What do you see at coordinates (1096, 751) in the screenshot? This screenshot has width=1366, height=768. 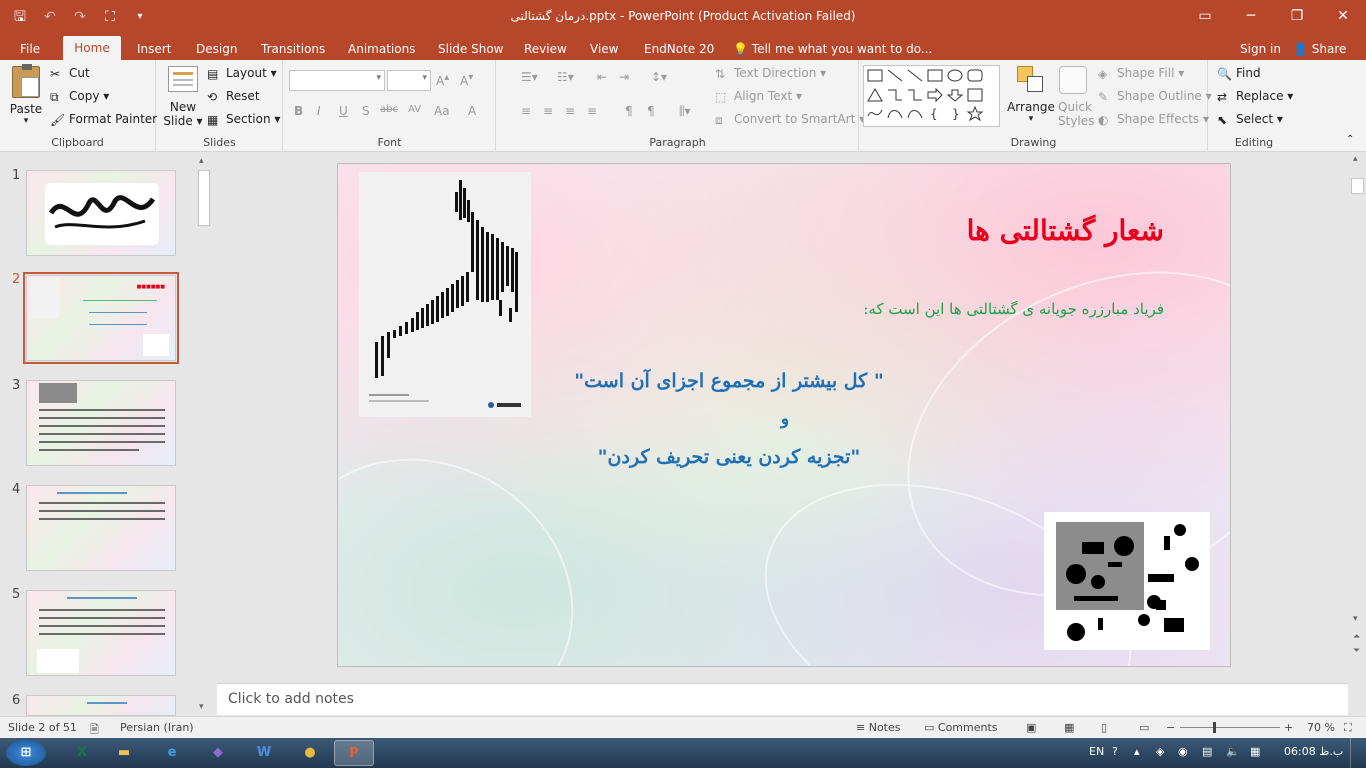 I see `input-language: EN` at bounding box center [1096, 751].